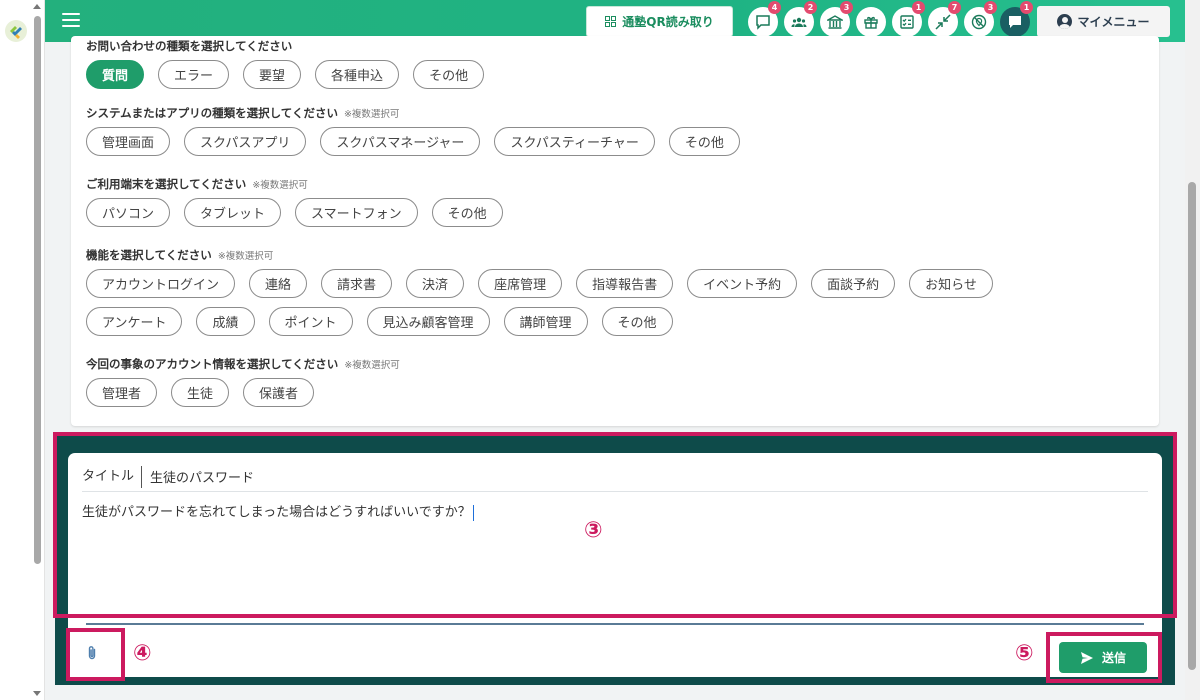  What do you see at coordinates (908, 19) in the screenshot?
I see `checklist-icon: 1` at bounding box center [908, 19].